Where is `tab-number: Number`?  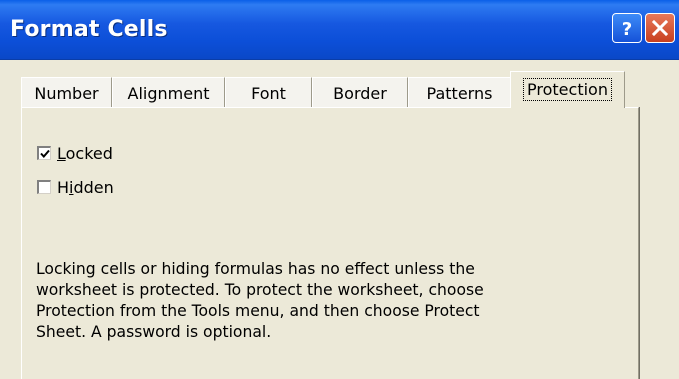
tab-number: Number is located at coordinates (66, 92).